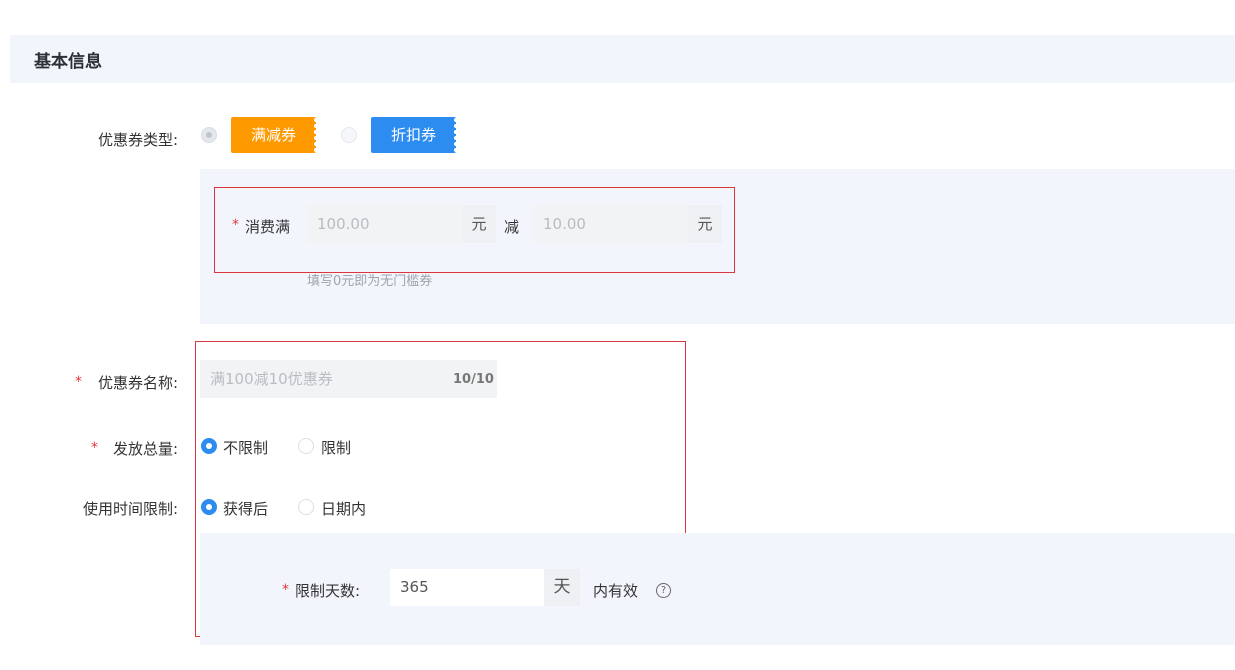 The width and height of the screenshot is (1235, 670). What do you see at coordinates (473, 379) in the screenshot?
I see `coupon-name-counter: 10/10` at bounding box center [473, 379].